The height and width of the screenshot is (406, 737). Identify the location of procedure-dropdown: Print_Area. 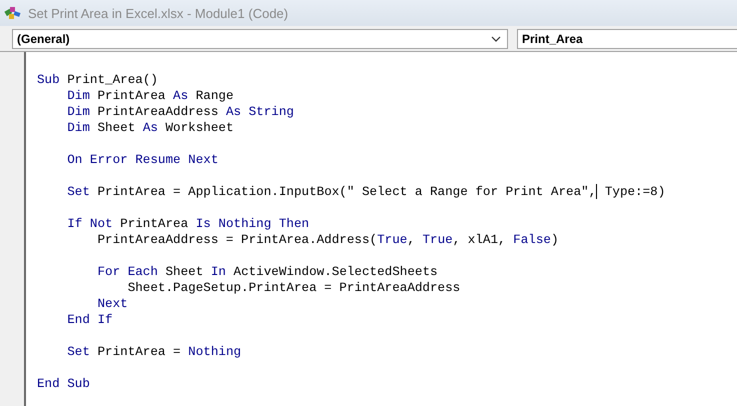
(627, 38).